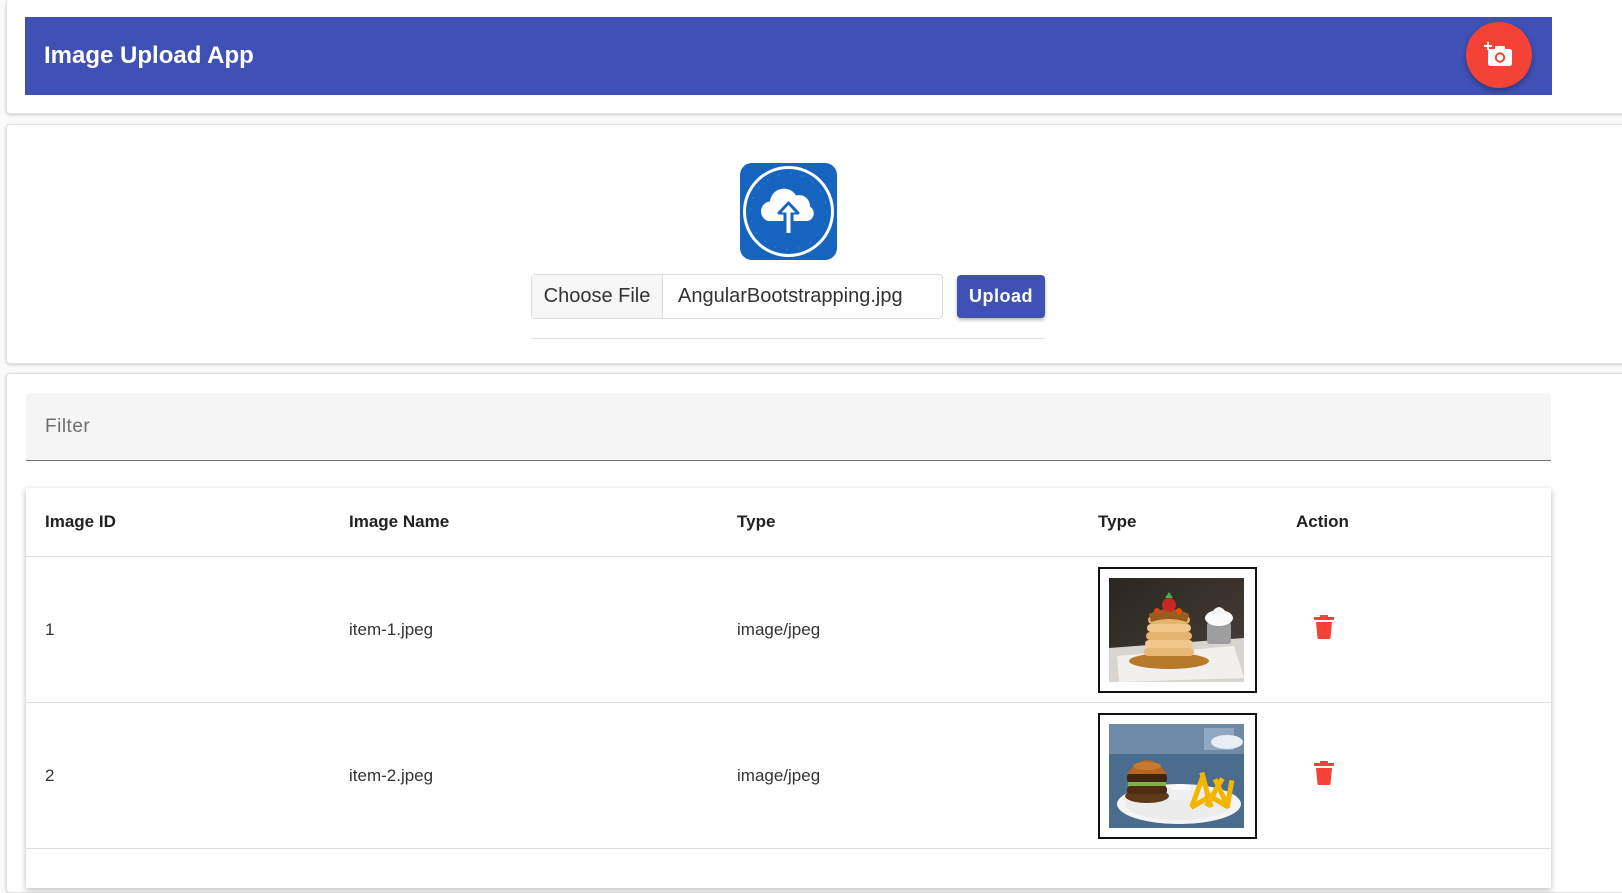 The width and height of the screenshot is (1622, 893). I want to click on app-title: Image Upload App, so click(149, 55).